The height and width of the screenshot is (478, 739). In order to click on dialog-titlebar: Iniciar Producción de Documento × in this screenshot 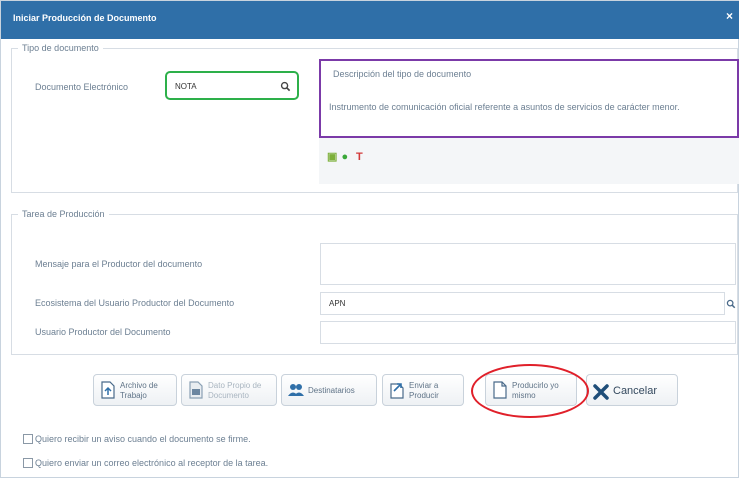, I will do `click(370, 20)`.